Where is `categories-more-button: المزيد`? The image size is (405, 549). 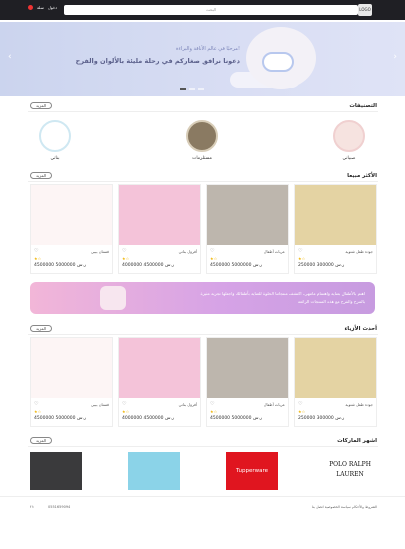 categories-more-button: المزيد is located at coordinates (41, 105).